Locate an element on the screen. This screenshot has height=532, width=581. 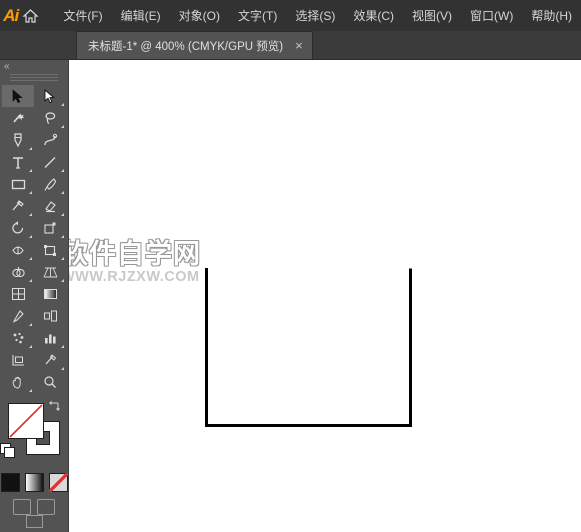
menu-item-type: 文字(T) is located at coordinates (257, 15).